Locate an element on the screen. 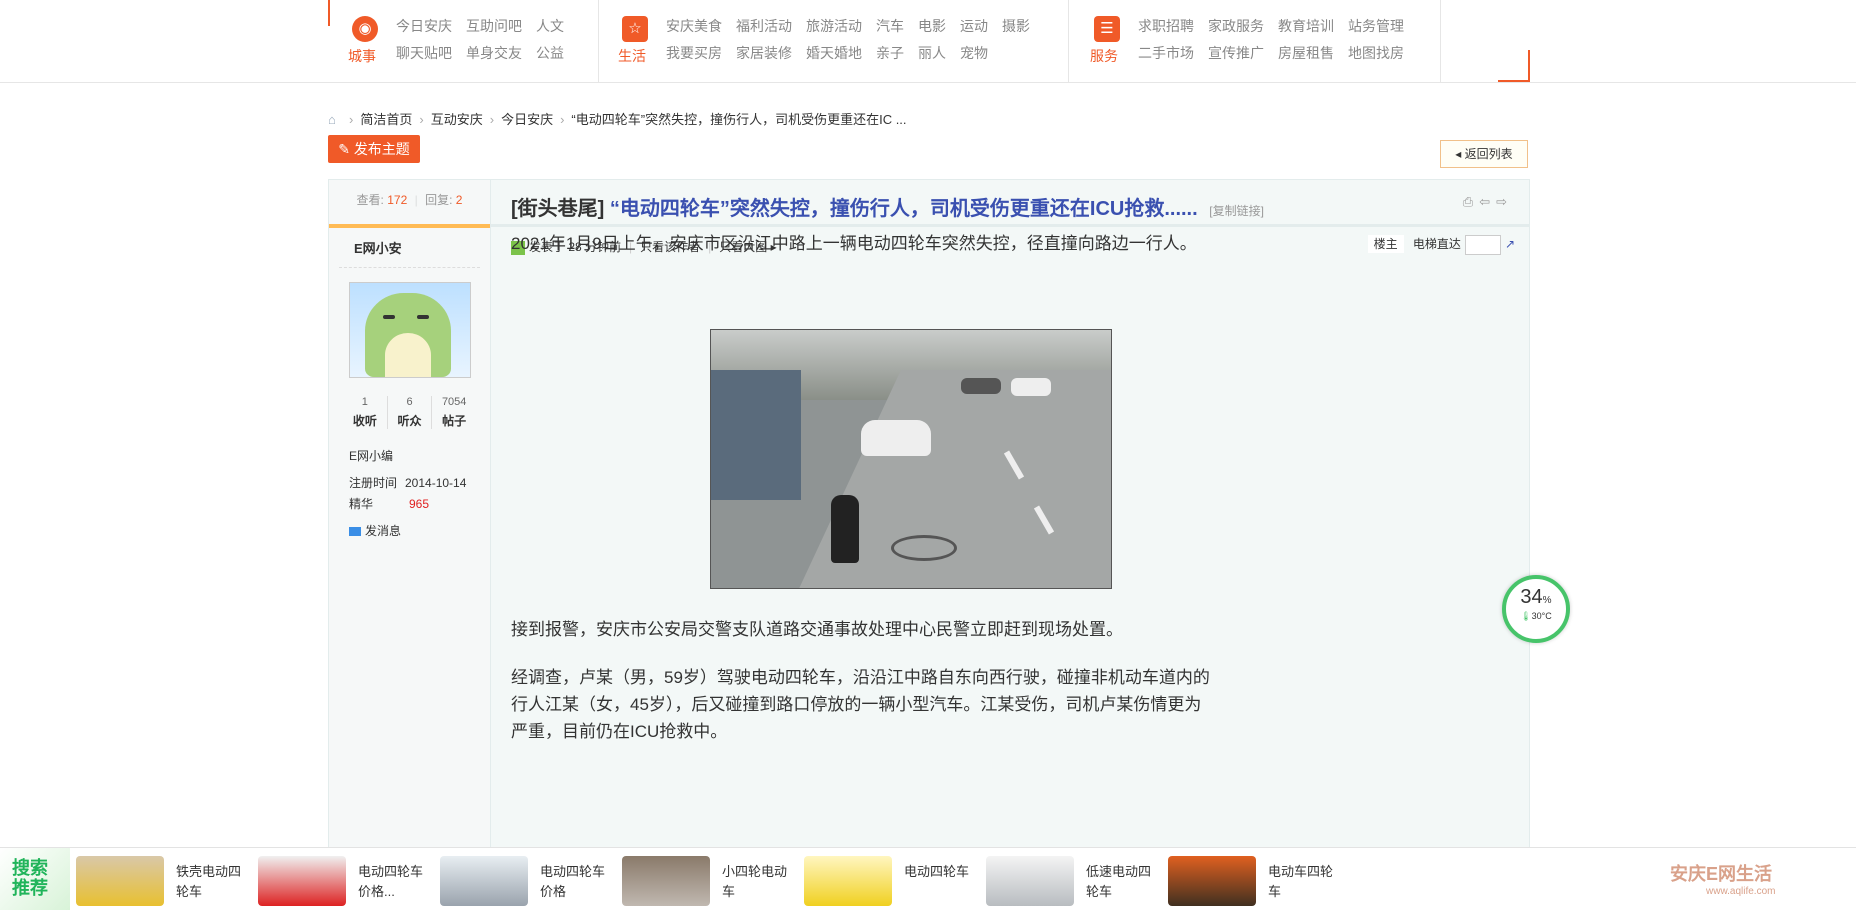 Image resolution: width=1856 pixels, height=910 pixels. floor-input is located at coordinates (1482, 245).